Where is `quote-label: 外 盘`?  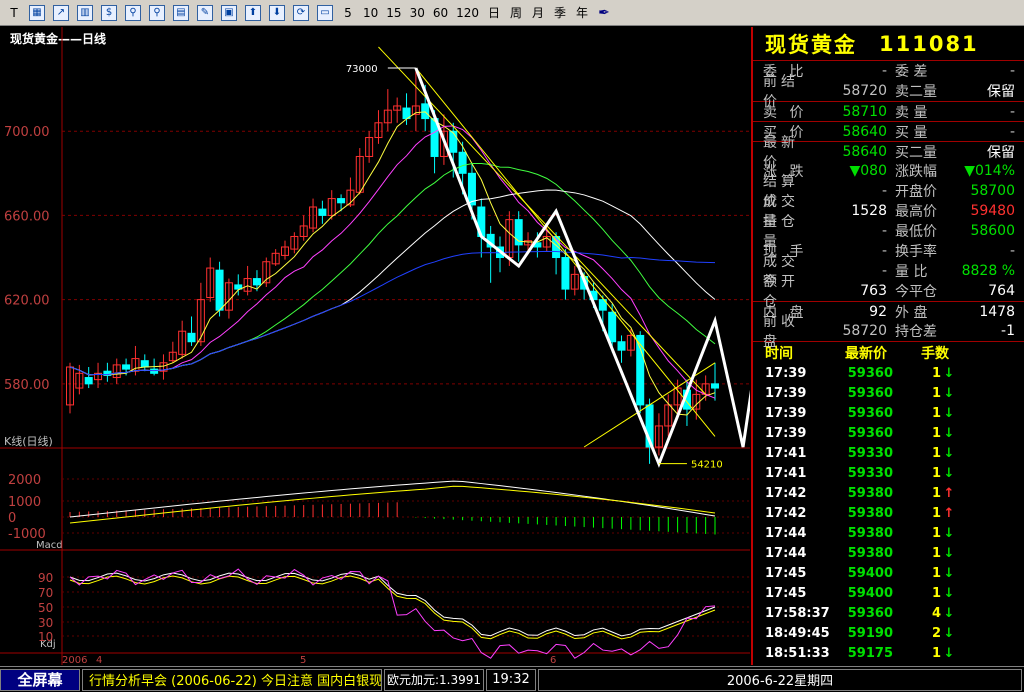
quote-label: 外 盘 is located at coordinates (911, 312).